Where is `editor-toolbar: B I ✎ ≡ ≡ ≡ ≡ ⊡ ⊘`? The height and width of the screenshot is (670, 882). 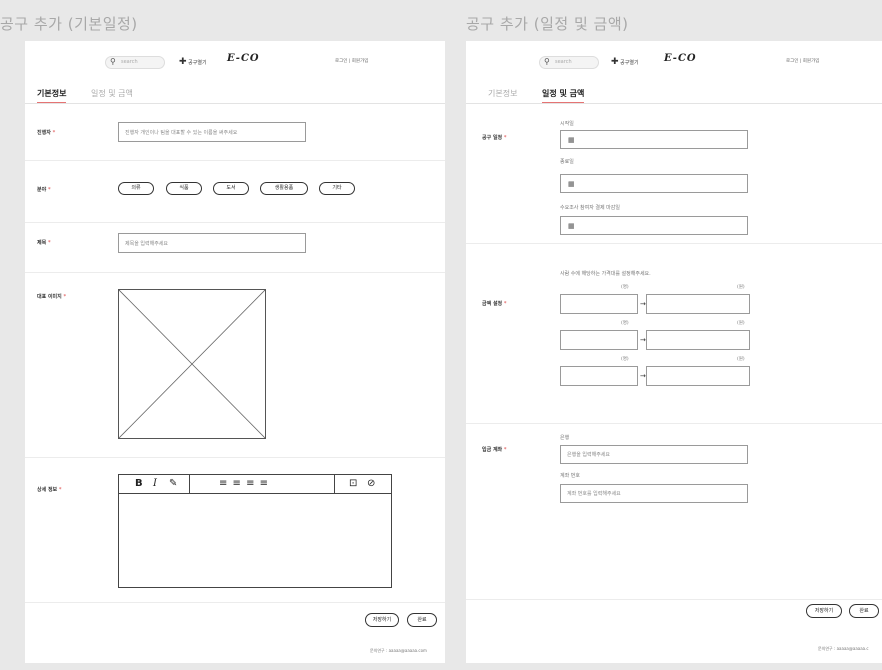
editor-toolbar: B I ✎ ≡ ≡ ≡ ≡ ⊡ ⊘ is located at coordinates (255, 484).